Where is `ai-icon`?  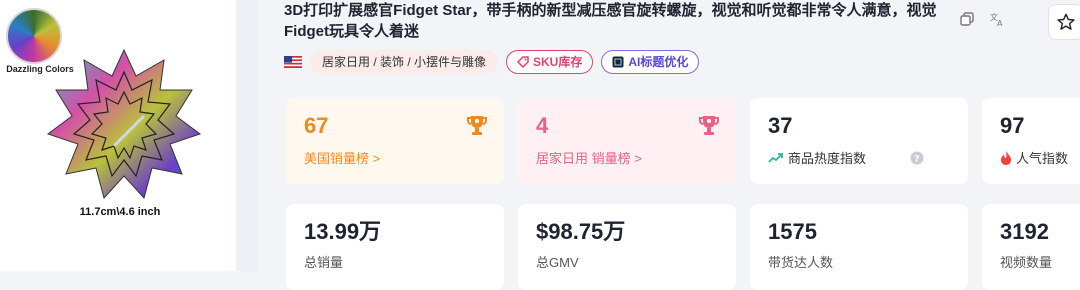
ai-icon is located at coordinates (618, 62).